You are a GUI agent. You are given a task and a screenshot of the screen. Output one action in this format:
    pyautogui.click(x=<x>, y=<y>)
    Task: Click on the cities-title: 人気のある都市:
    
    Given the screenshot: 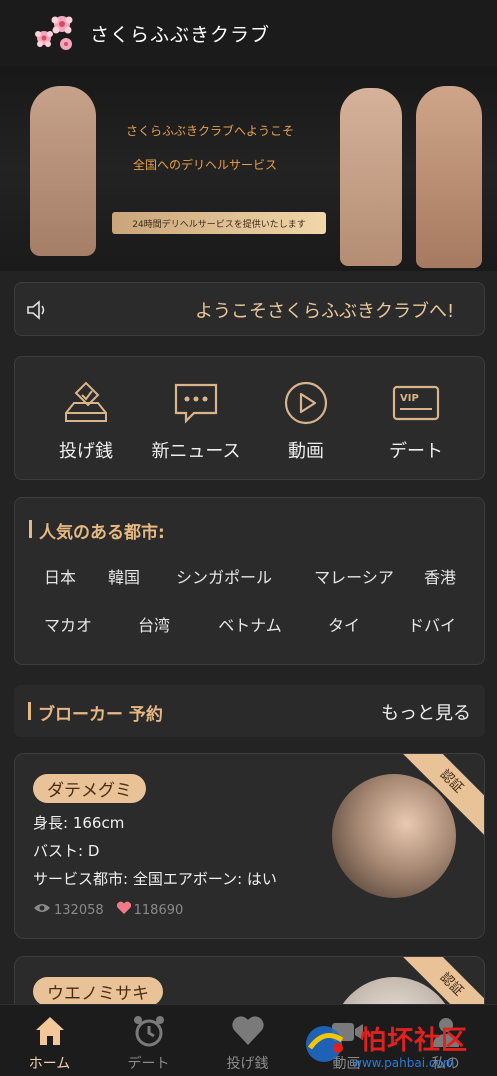 What is the action you would take?
    pyautogui.click(x=97, y=530)
    